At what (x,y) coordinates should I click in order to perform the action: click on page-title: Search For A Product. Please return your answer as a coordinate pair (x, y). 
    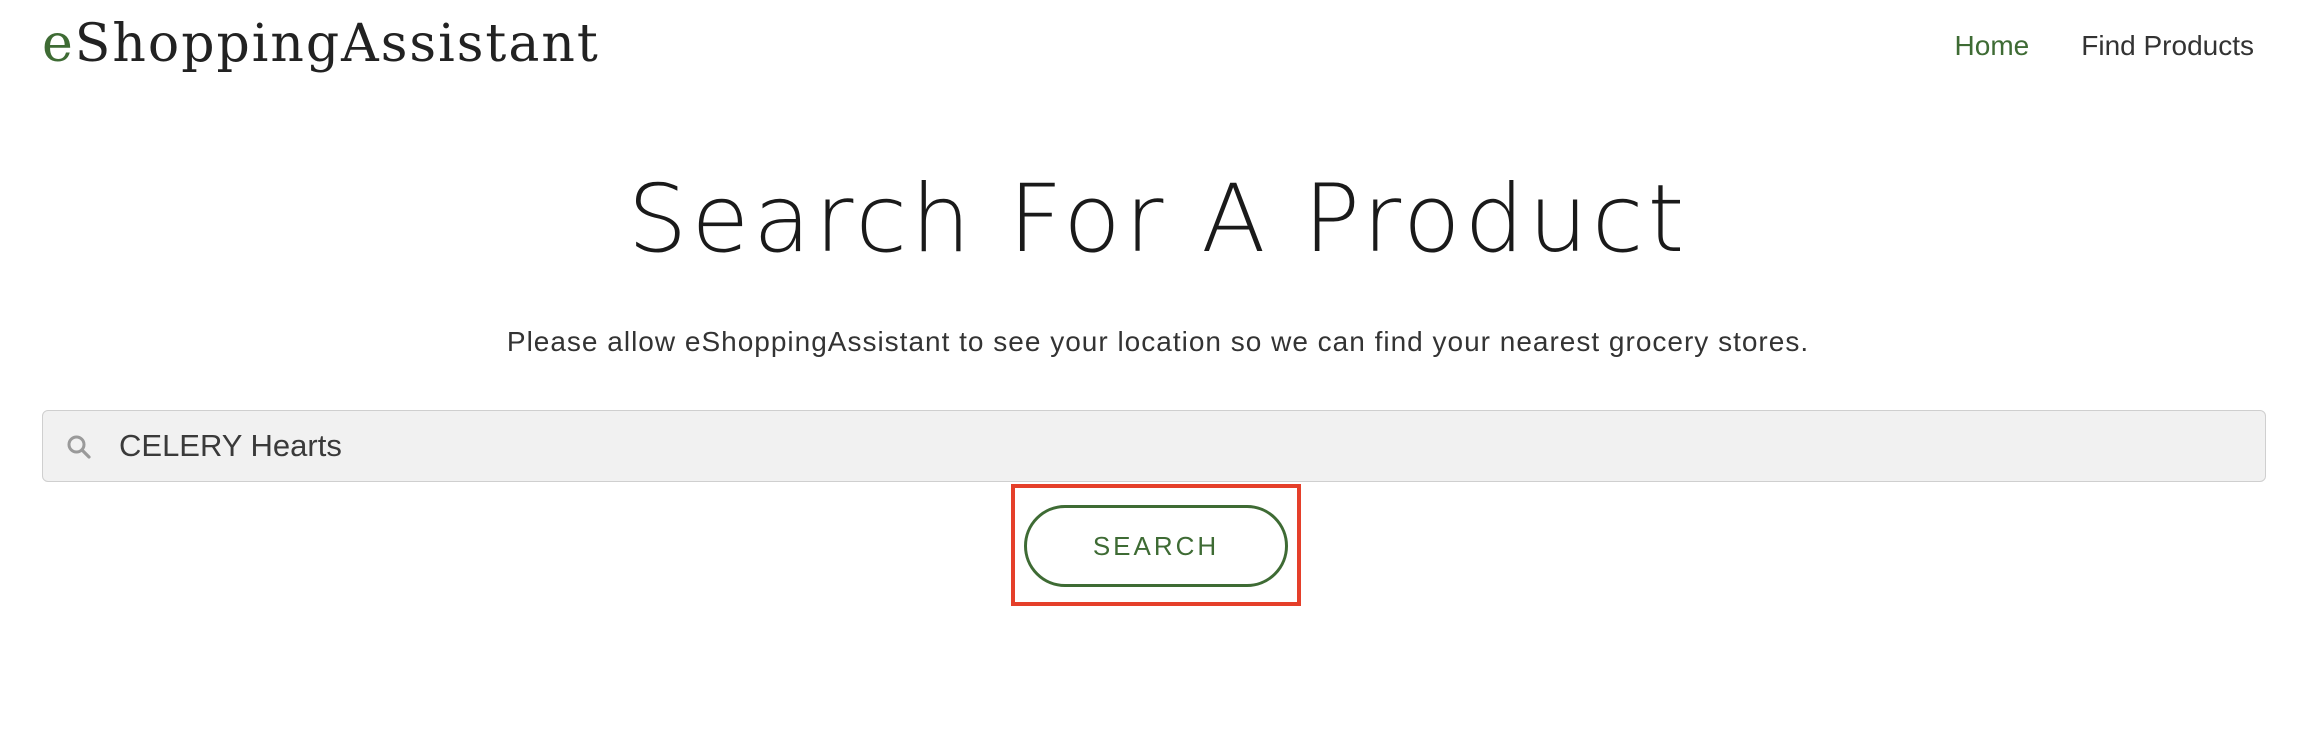
    Looking at the image, I should click on (1158, 219).